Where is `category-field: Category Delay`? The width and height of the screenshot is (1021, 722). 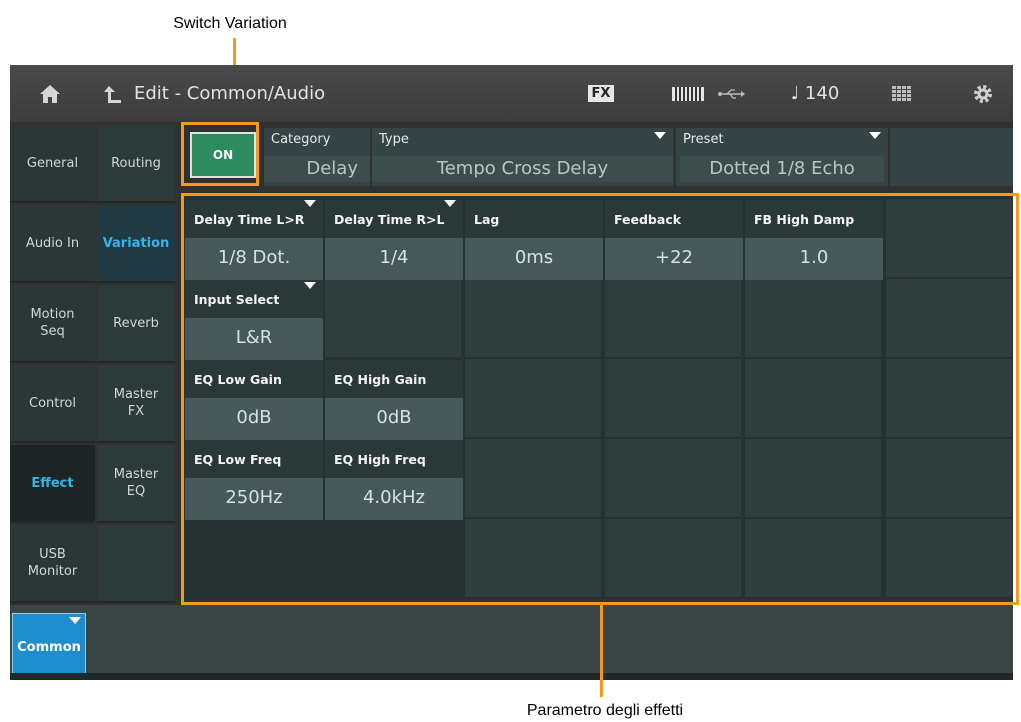 category-field: Category Delay is located at coordinates (317, 157).